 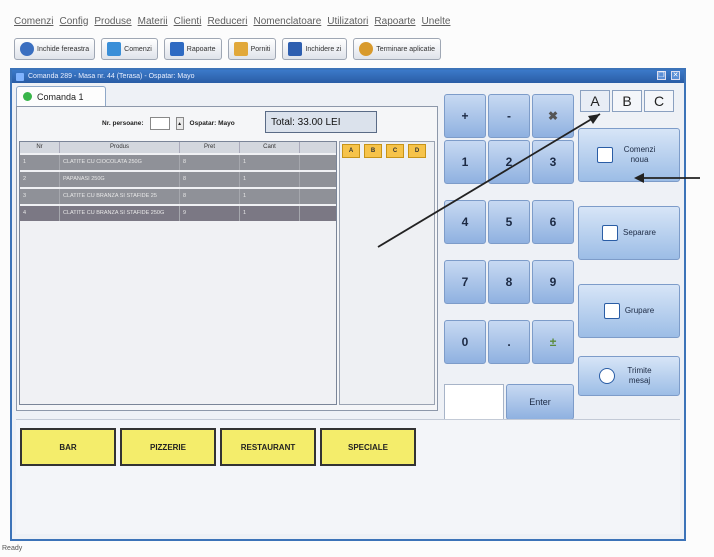 I want to click on window-controls: ❐ ✕, so click(x=668, y=75).